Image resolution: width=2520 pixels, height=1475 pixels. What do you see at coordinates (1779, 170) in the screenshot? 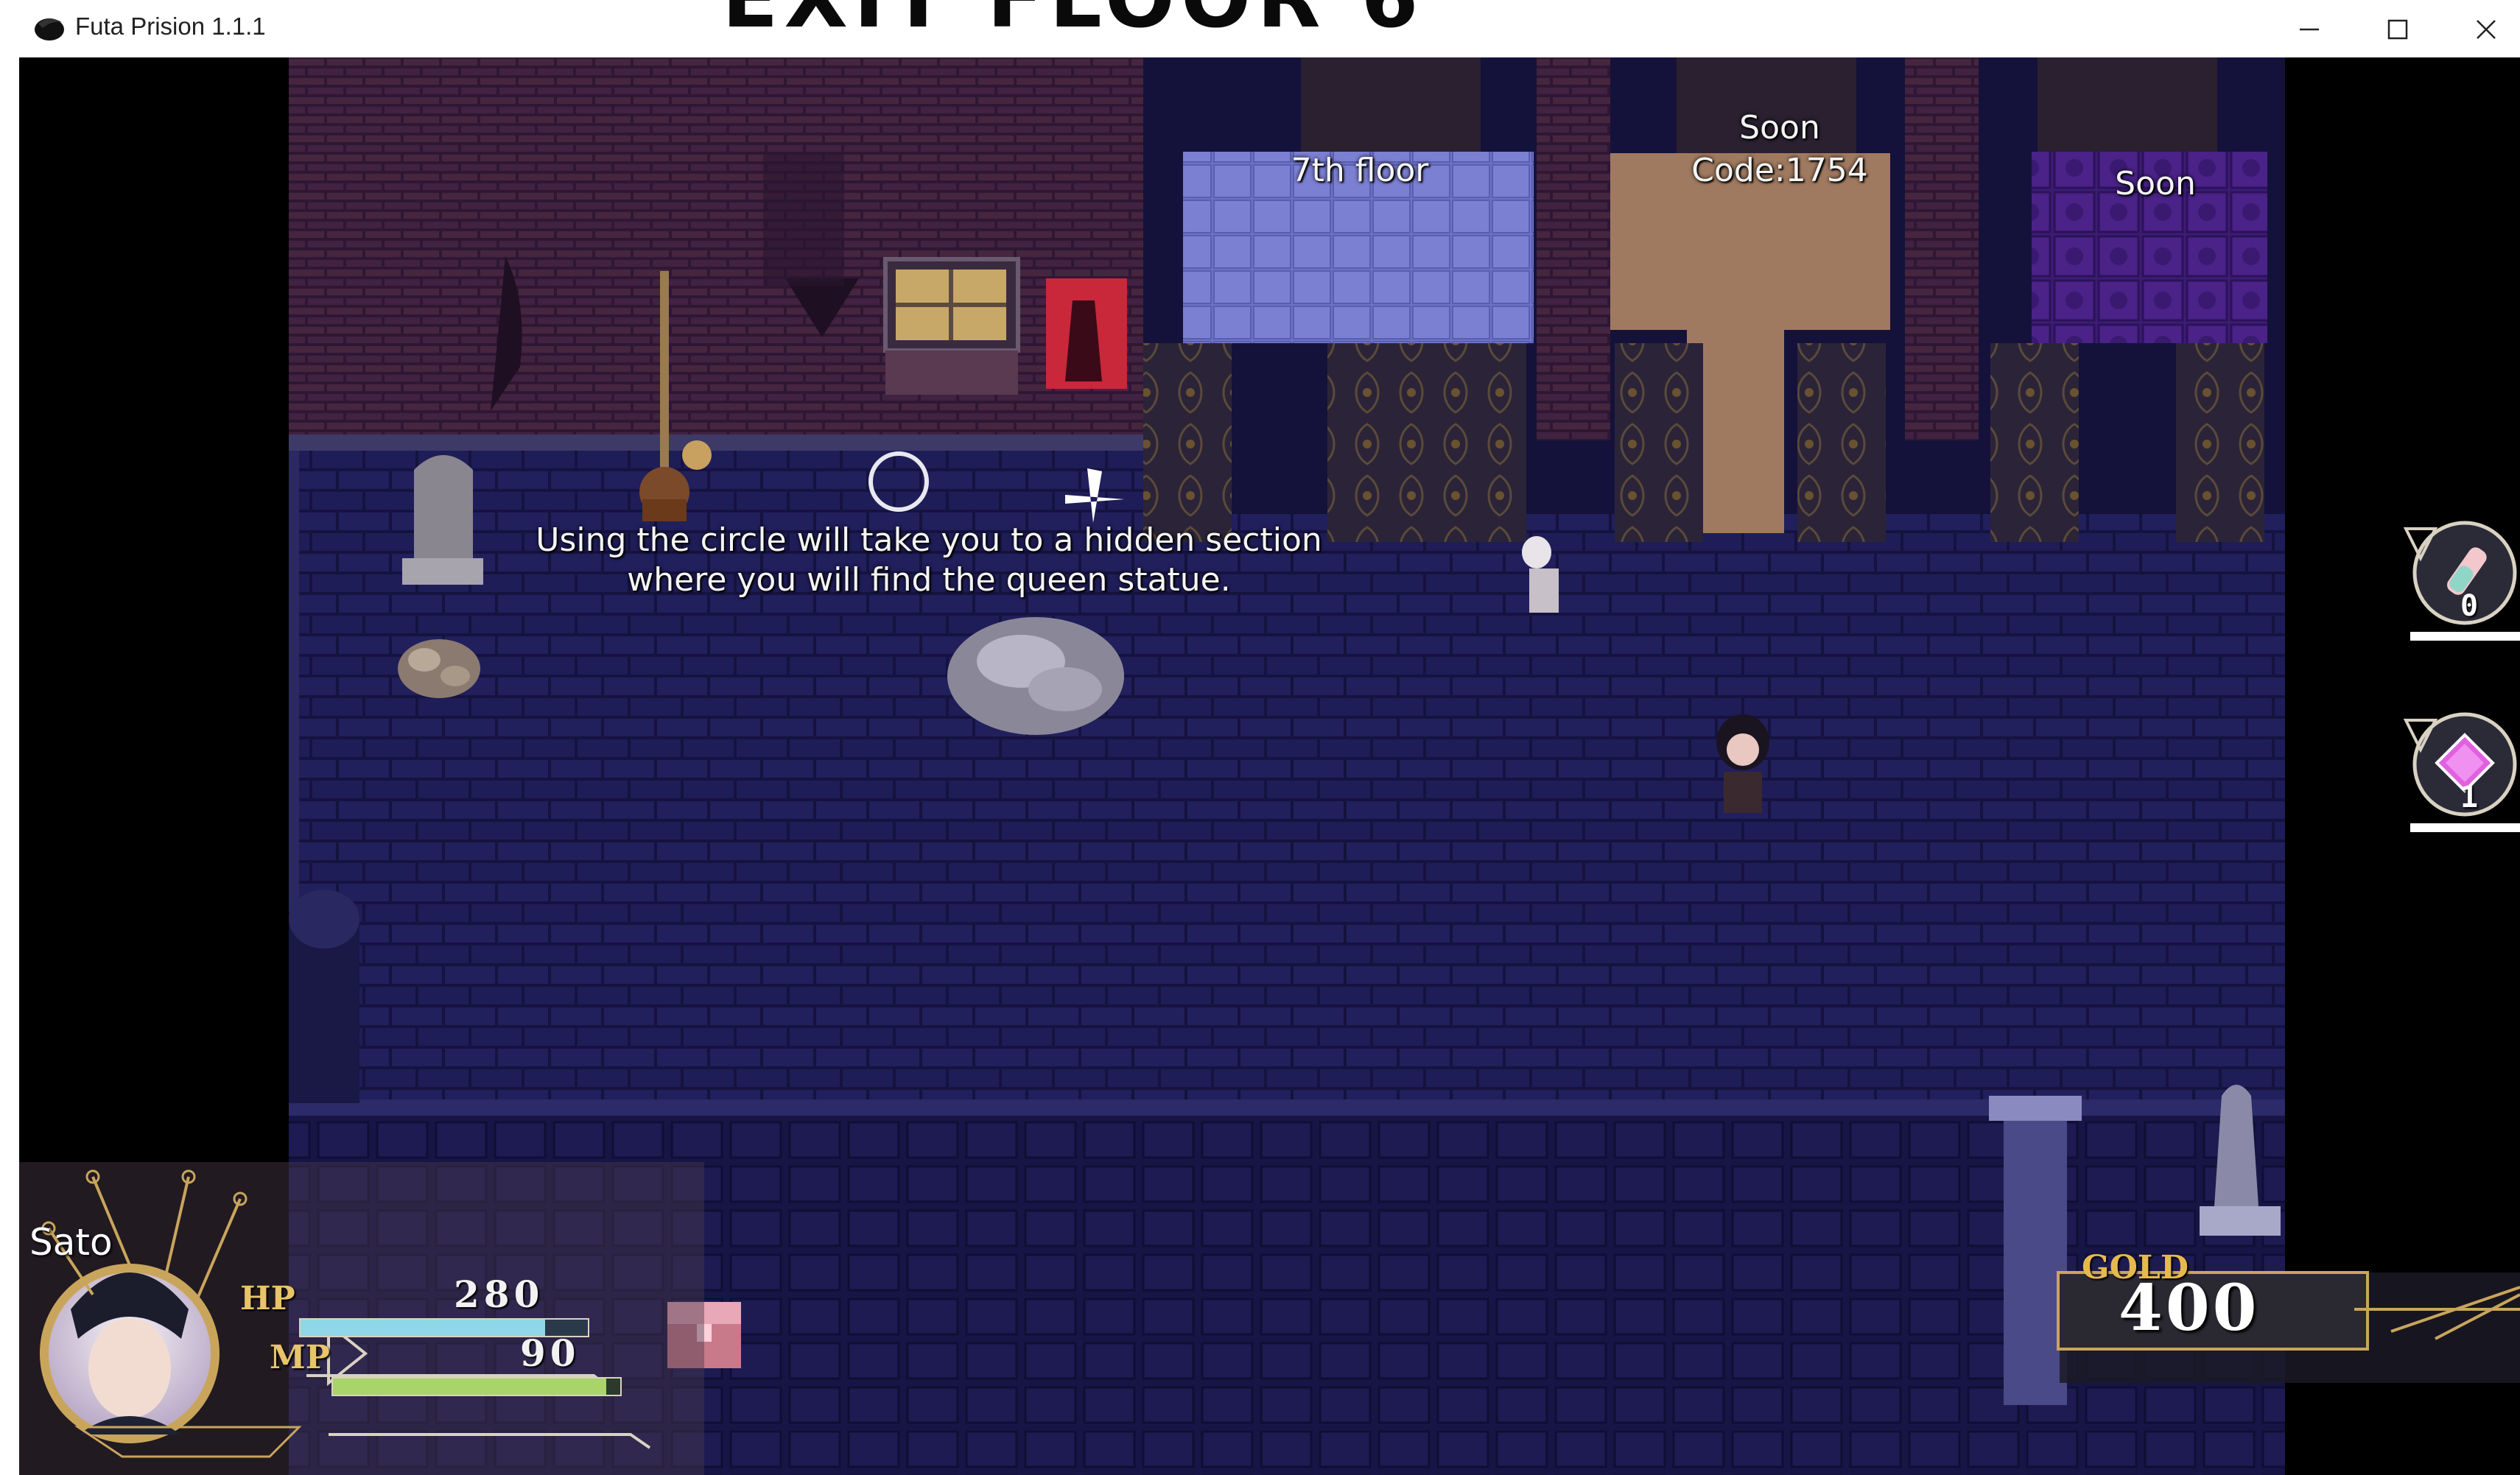
I see `door-label-code: Code:1754` at bounding box center [1779, 170].